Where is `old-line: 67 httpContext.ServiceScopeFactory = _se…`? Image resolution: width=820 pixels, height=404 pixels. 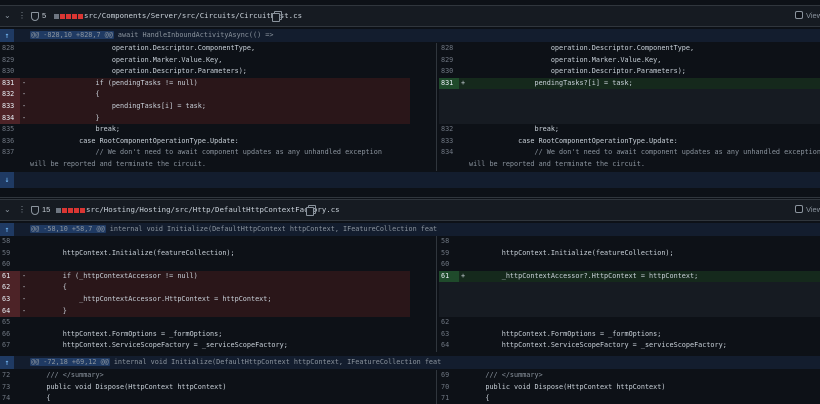 old-line: 67 httpContext.ServiceScopeFactory = _se… is located at coordinates (205, 346).